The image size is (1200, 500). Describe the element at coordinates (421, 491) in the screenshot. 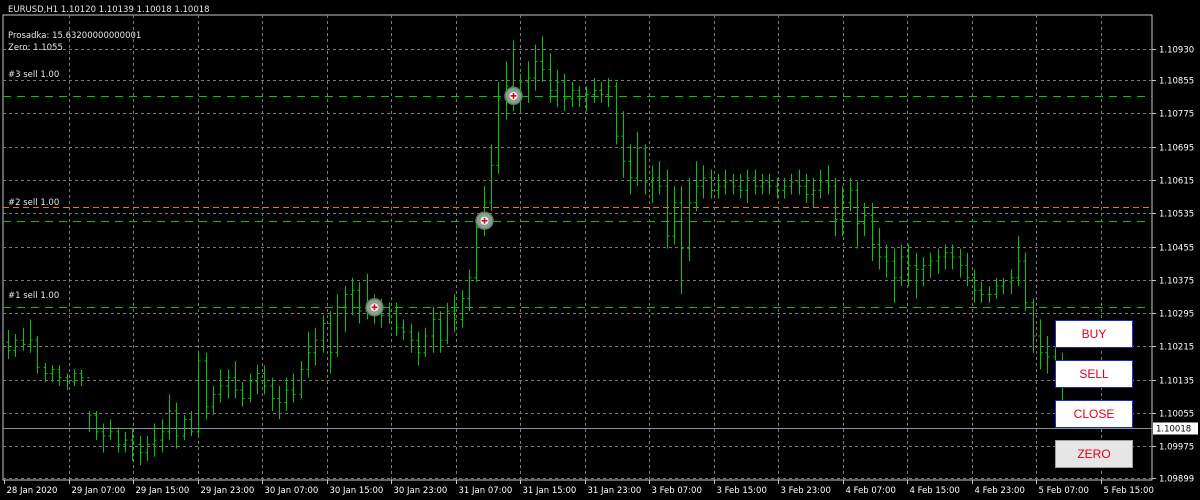

I see `time-tick-label: 30 Jan 23:00` at that location.